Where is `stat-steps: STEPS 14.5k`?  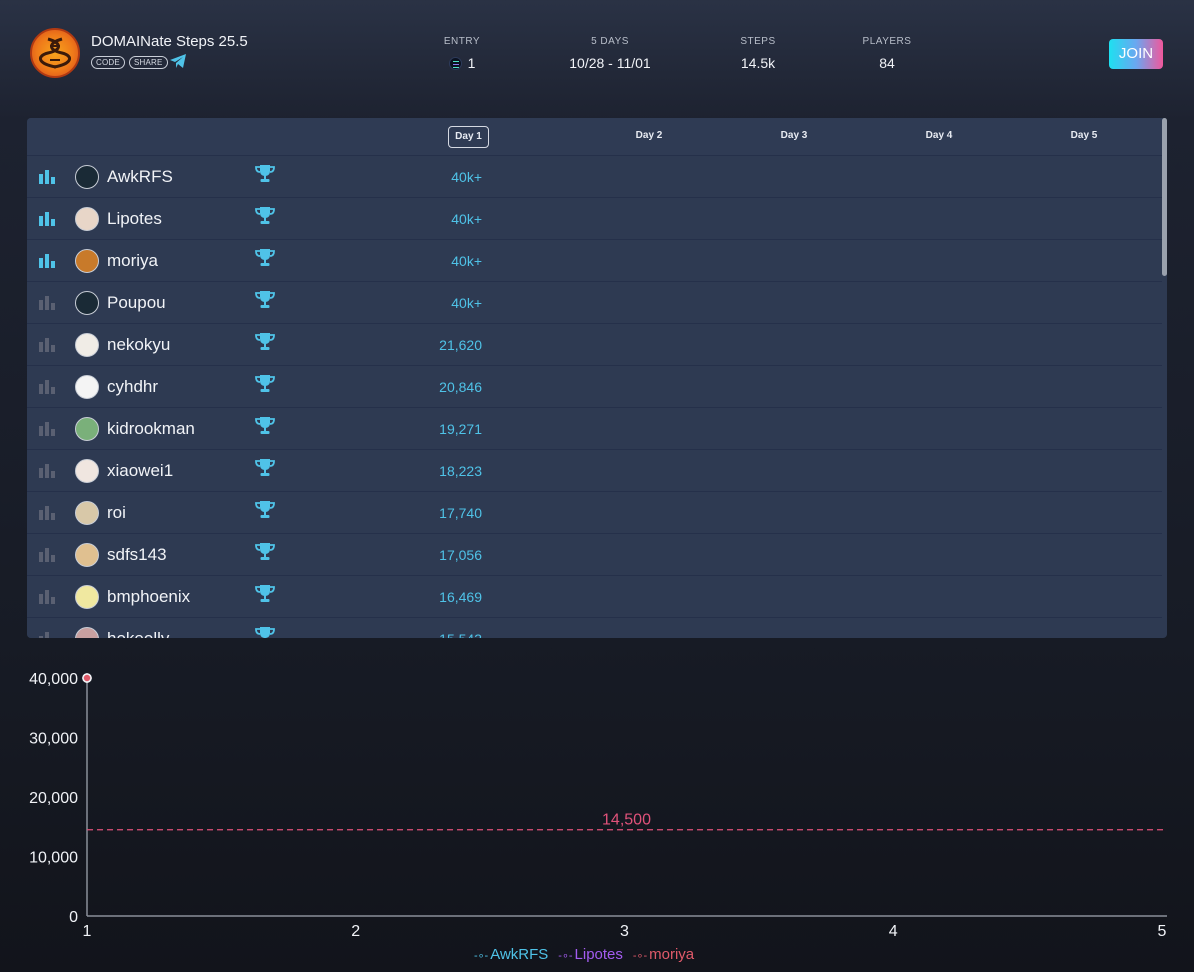
stat-steps: STEPS 14.5k is located at coordinates (758, 53).